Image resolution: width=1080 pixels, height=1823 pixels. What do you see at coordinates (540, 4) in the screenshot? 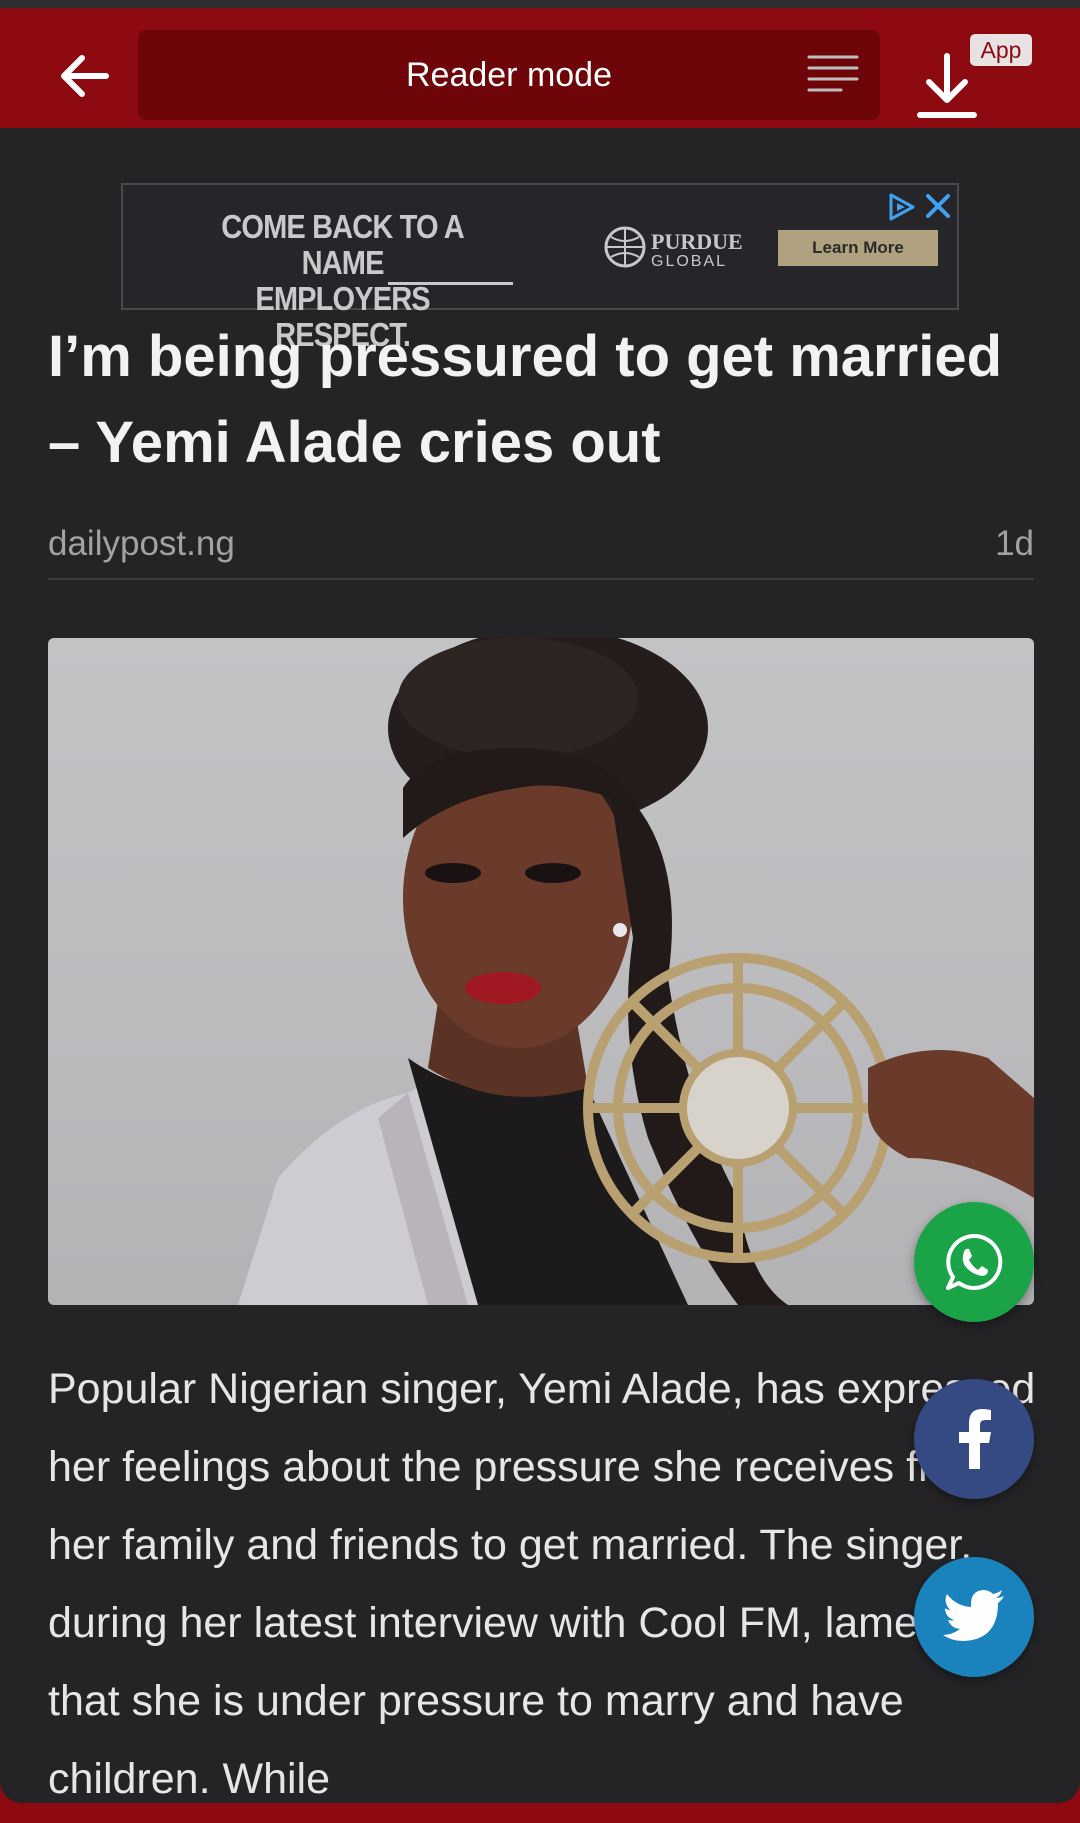
I see `status-strip` at bounding box center [540, 4].